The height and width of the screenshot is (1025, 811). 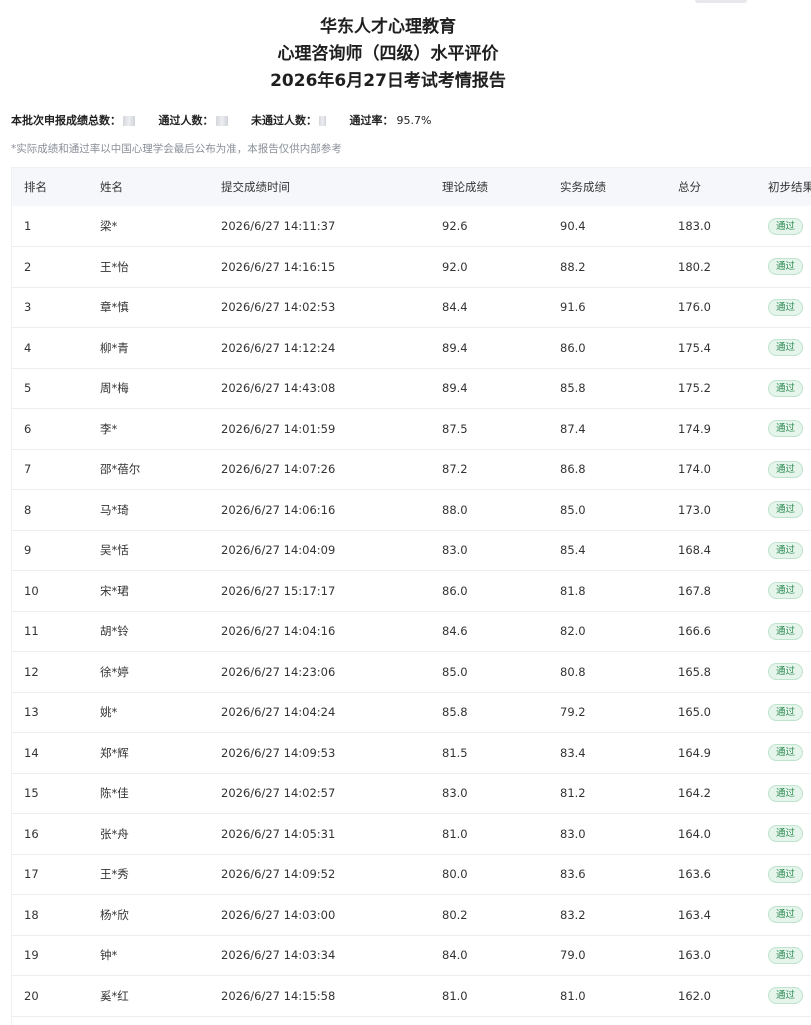 What do you see at coordinates (278, 428) in the screenshot?
I see `cell-submit-time: 2026/6/27 14:01:59` at bounding box center [278, 428].